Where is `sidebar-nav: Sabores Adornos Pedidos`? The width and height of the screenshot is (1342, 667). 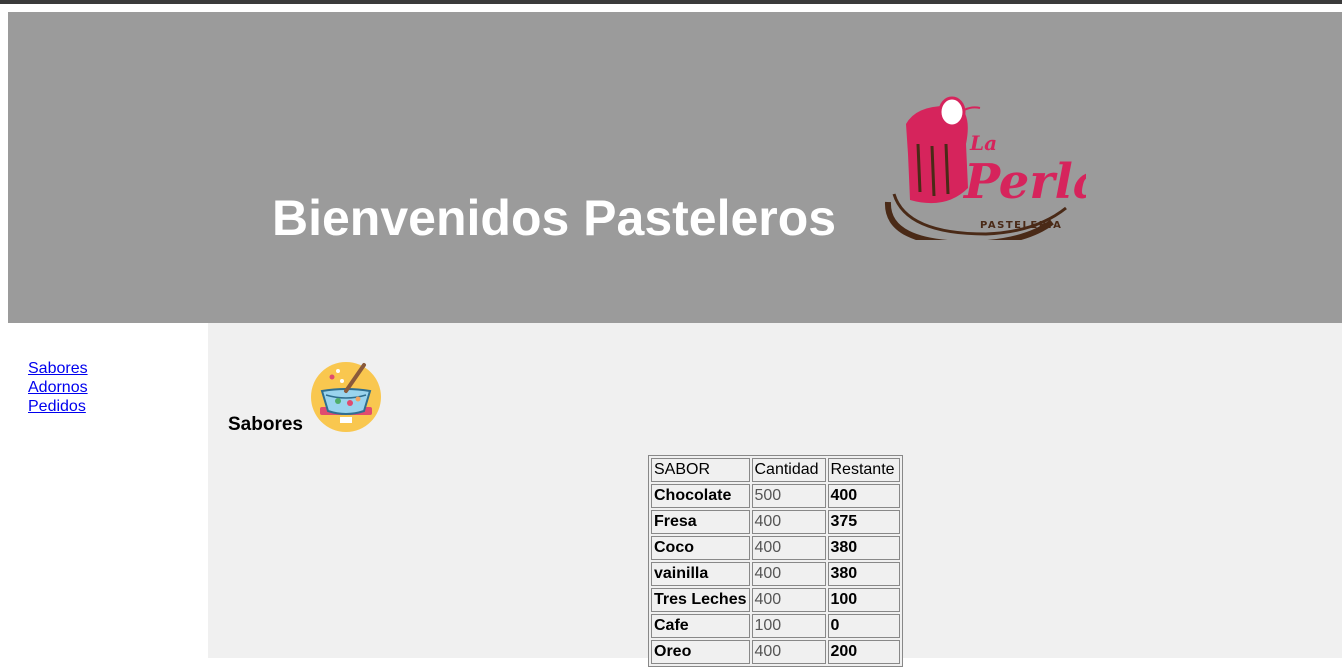
sidebar-nav: Sabores Adornos Pedidos is located at coordinates (58, 387).